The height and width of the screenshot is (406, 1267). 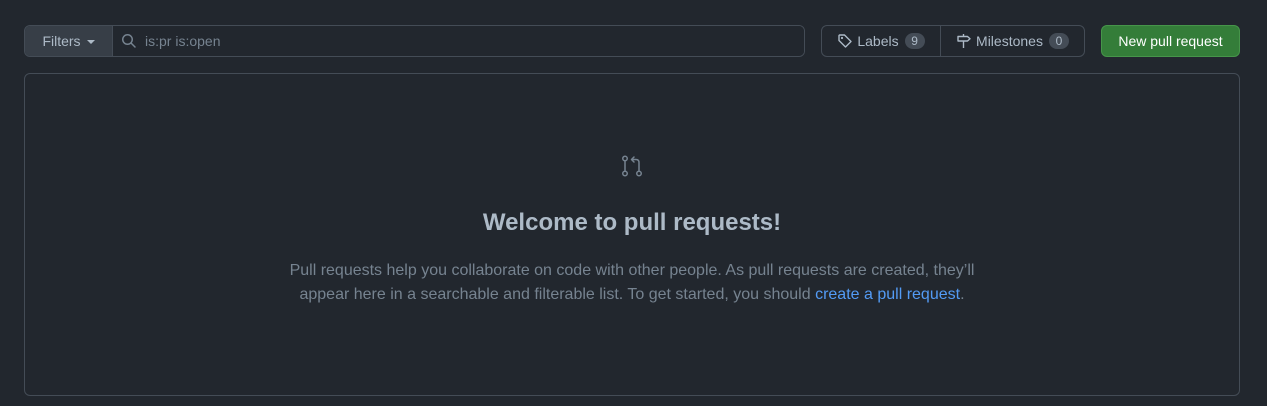 I want to click on blankslate-text-end: ., so click(x=962, y=294).